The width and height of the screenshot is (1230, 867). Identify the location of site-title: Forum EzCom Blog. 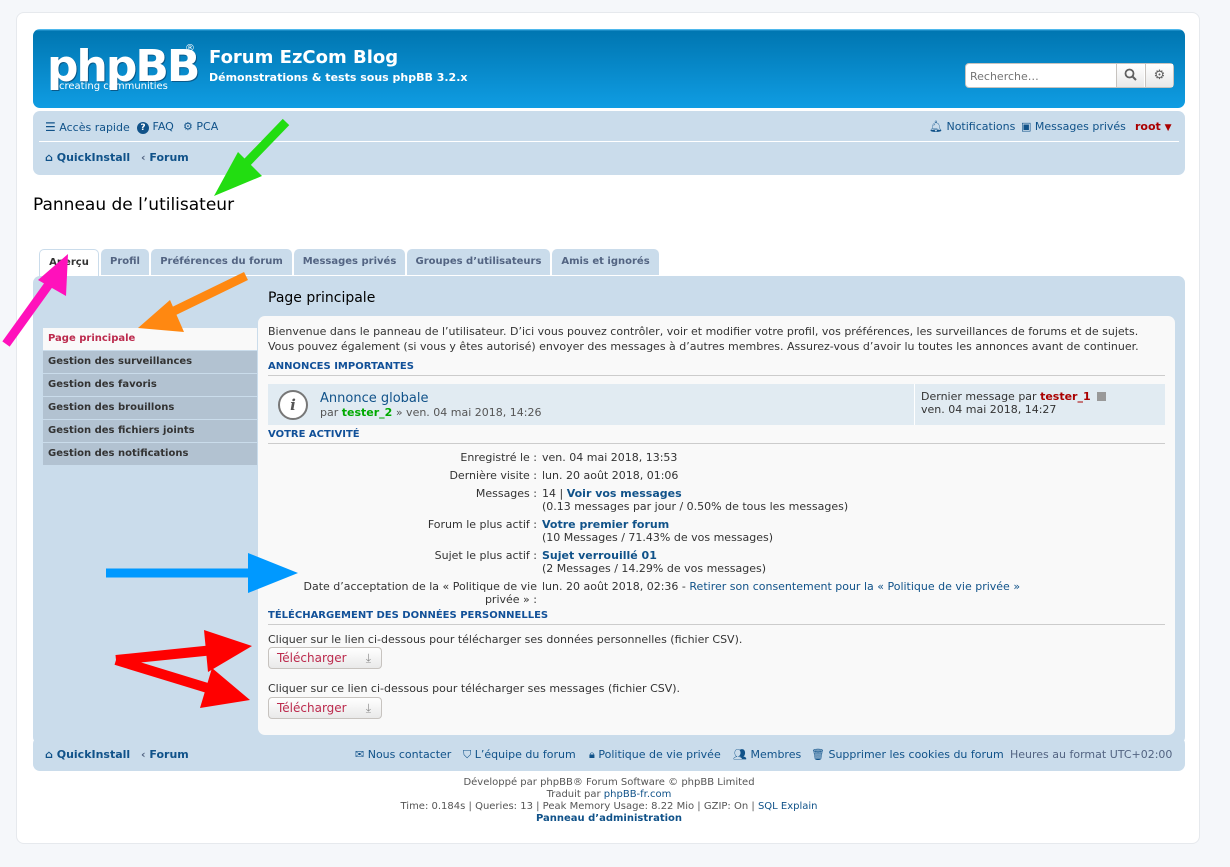
(303, 57).